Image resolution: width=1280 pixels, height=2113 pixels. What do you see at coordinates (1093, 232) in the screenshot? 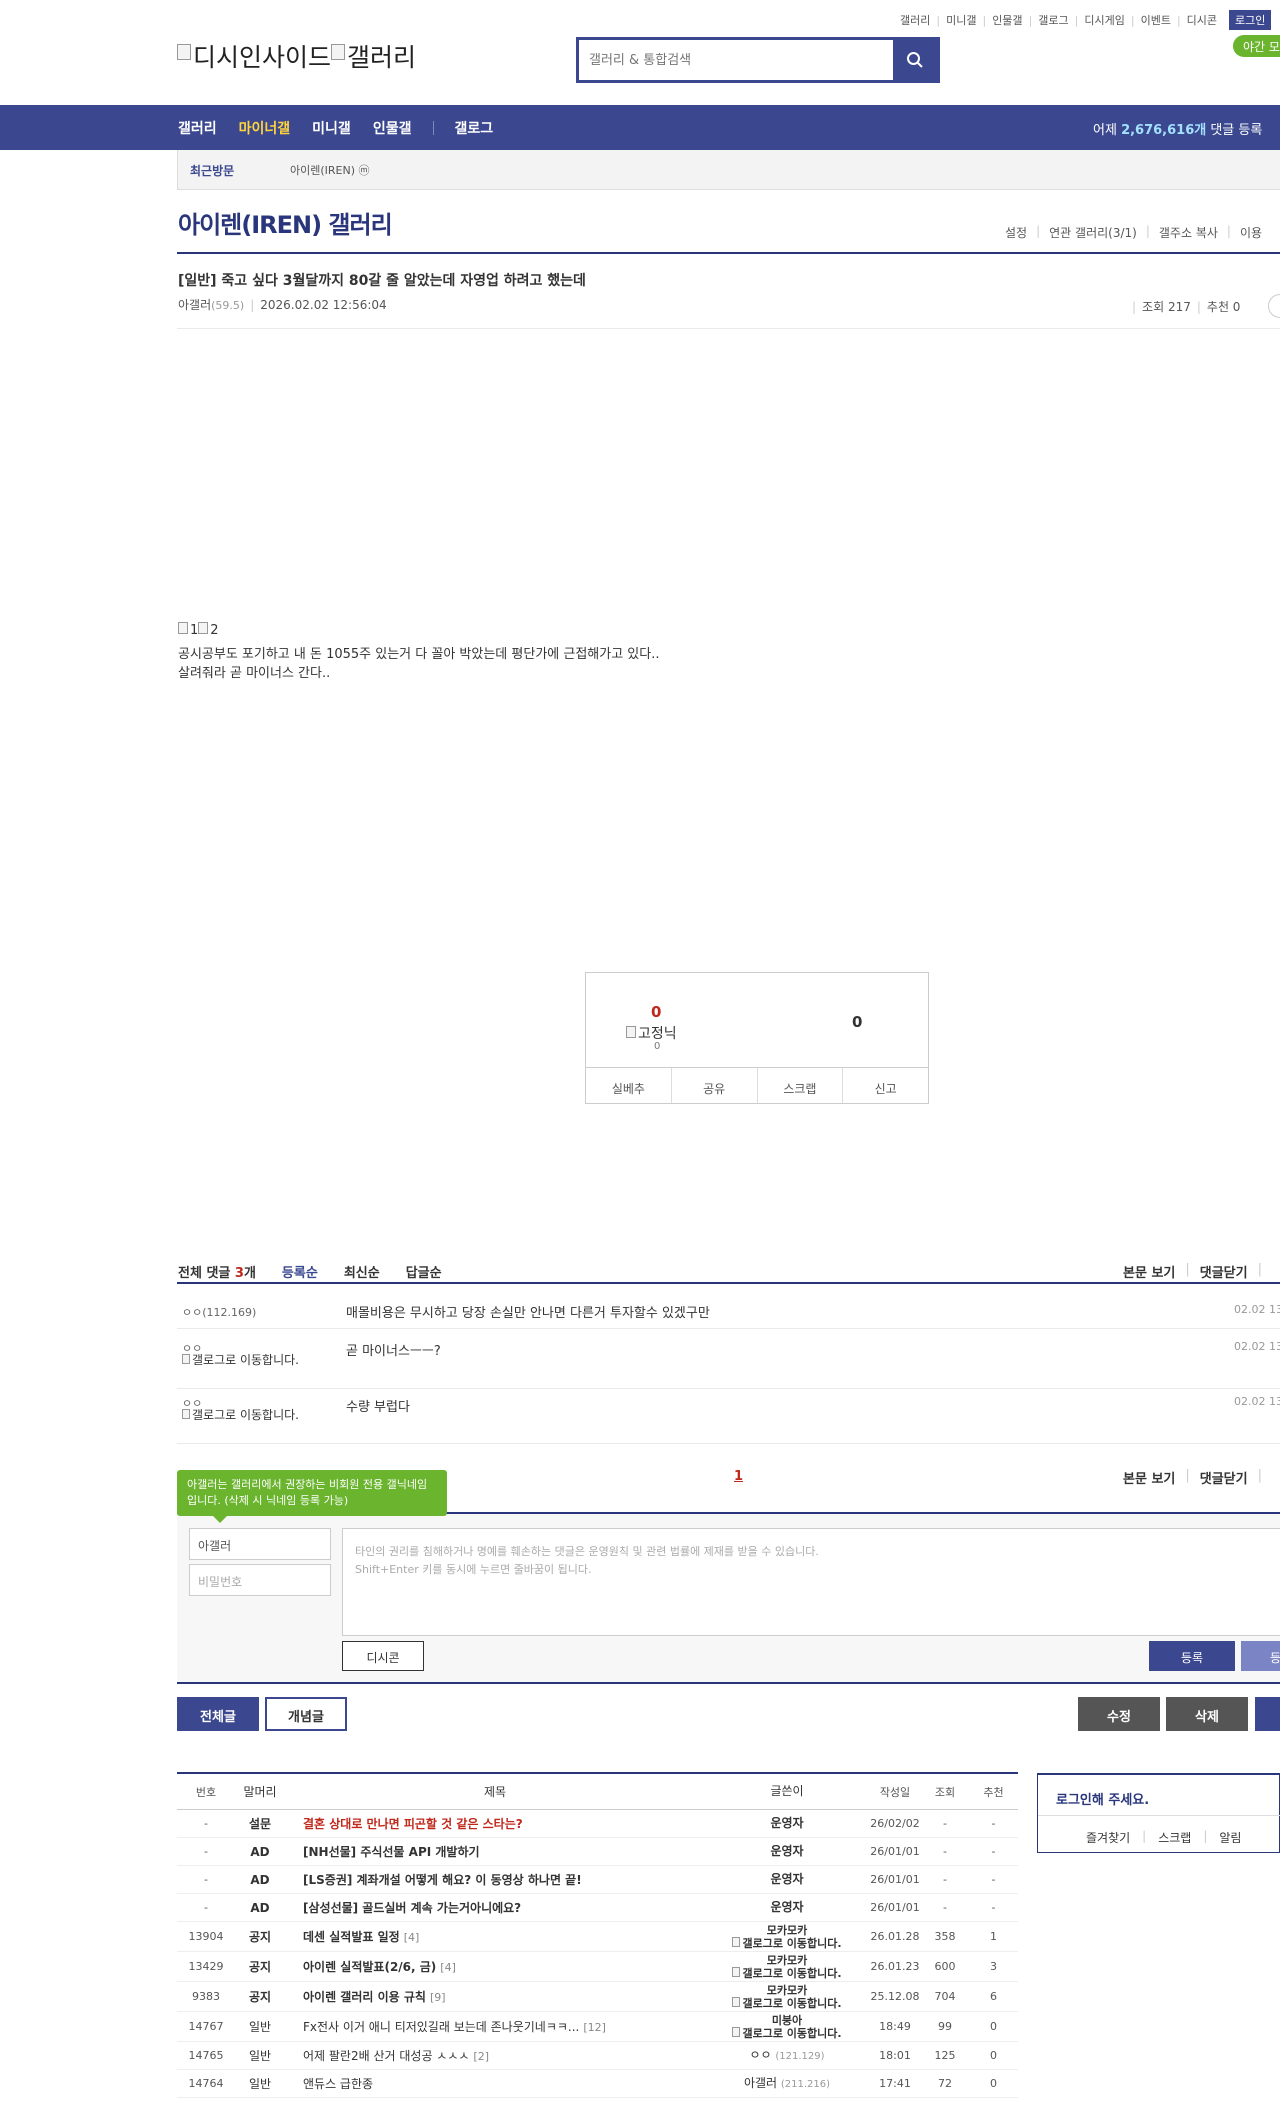
I see `related-galleries: 연관 갤러리(3/1)` at bounding box center [1093, 232].